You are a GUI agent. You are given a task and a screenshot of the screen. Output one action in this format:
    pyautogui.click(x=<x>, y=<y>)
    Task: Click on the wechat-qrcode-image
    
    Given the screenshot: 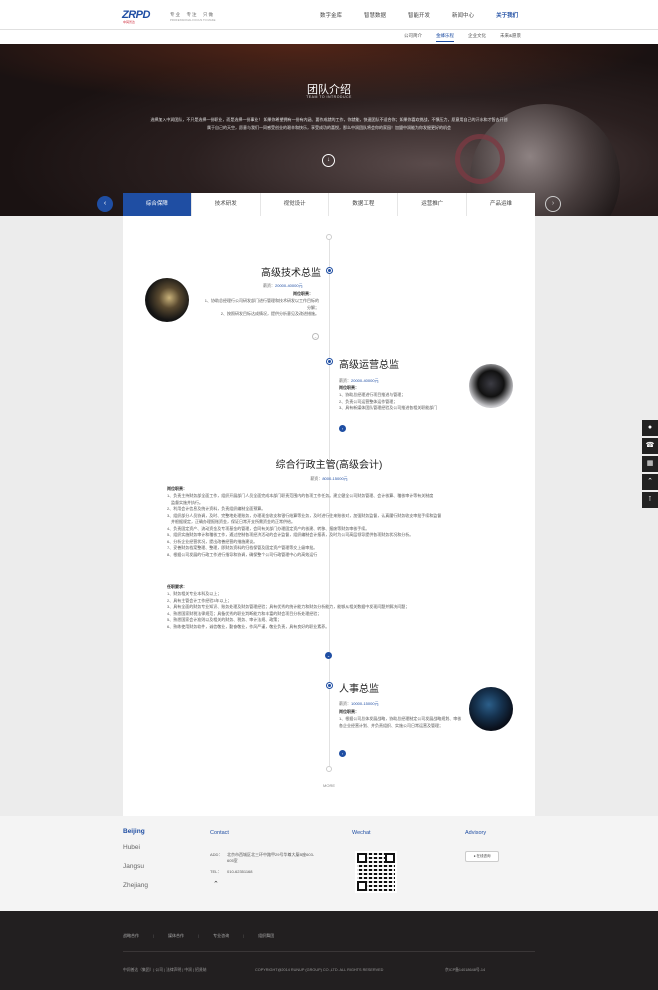 What is the action you would take?
    pyautogui.click(x=376, y=872)
    